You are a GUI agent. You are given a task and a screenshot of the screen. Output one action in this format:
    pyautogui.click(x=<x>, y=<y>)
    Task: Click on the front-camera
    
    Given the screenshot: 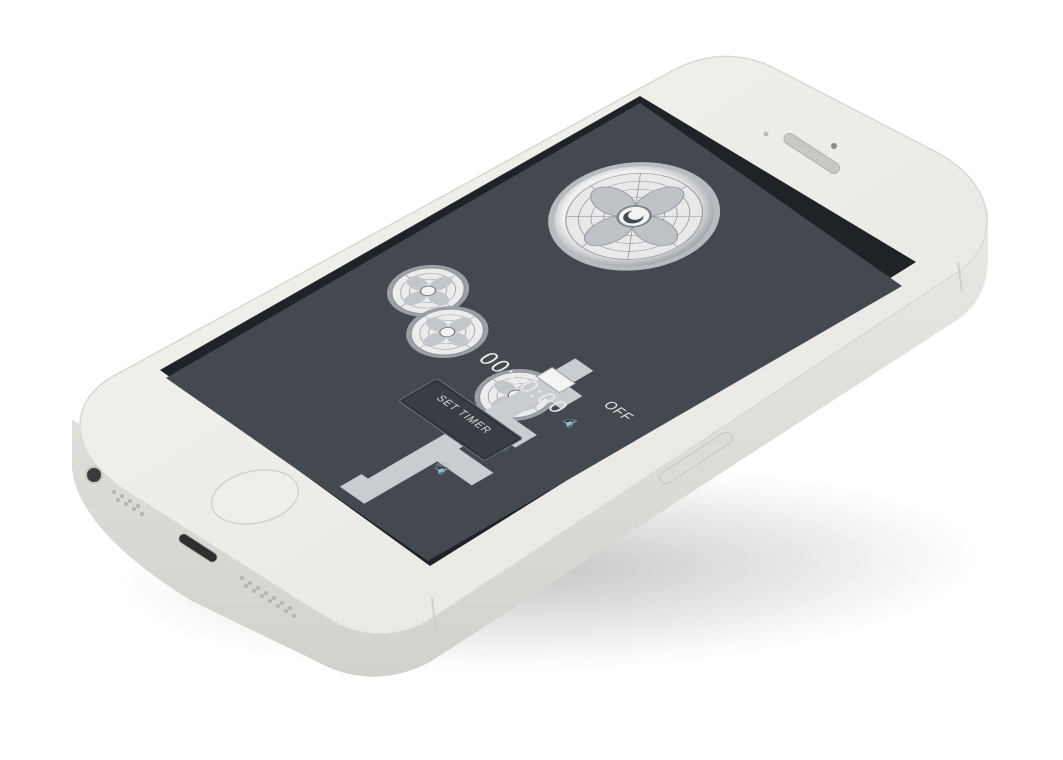 What is the action you would take?
    pyautogui.click(x=834, y=146)
    